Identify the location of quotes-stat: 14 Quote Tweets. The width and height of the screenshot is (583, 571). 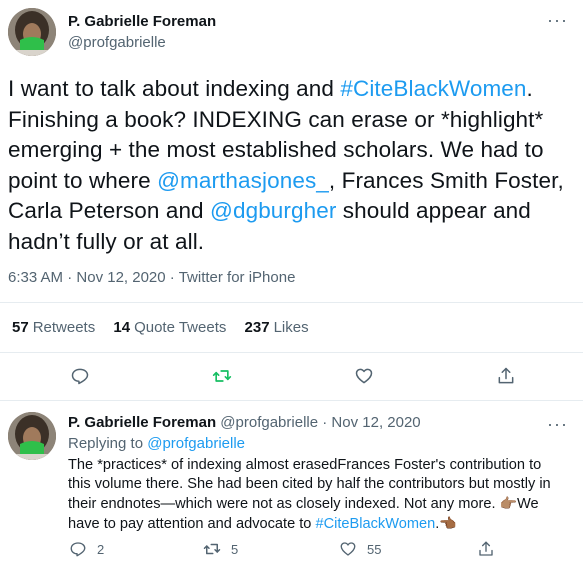
(169, 327).